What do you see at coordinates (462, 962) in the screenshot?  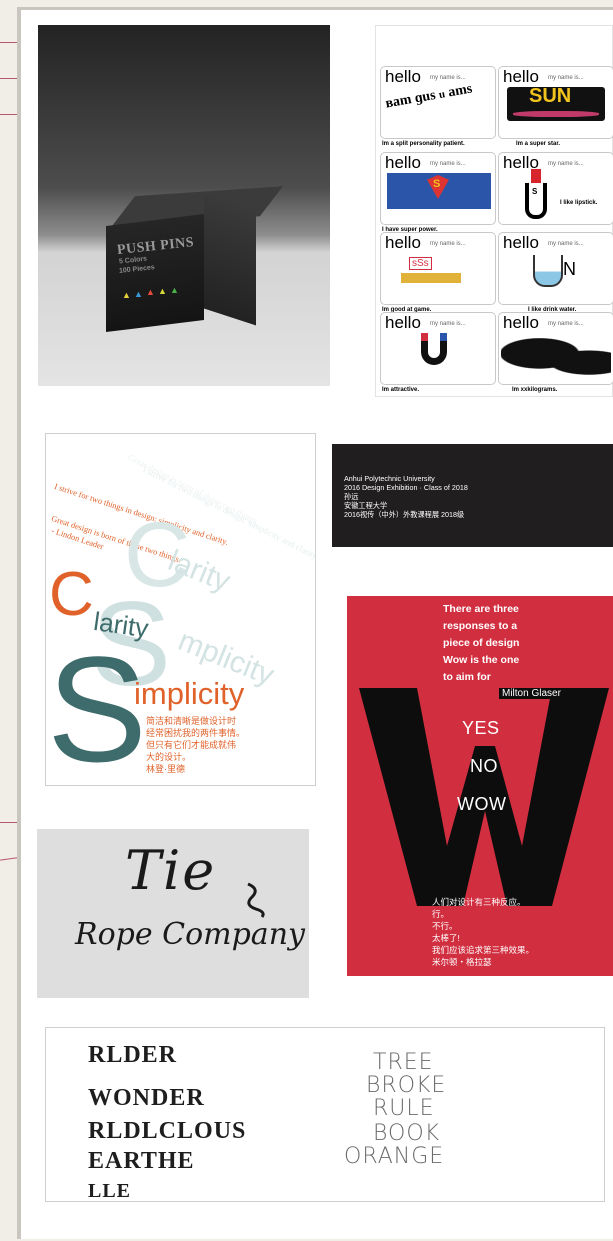 I see `cn-line: 米尔顿・格拉瑟` at bounding box center [462, 962].